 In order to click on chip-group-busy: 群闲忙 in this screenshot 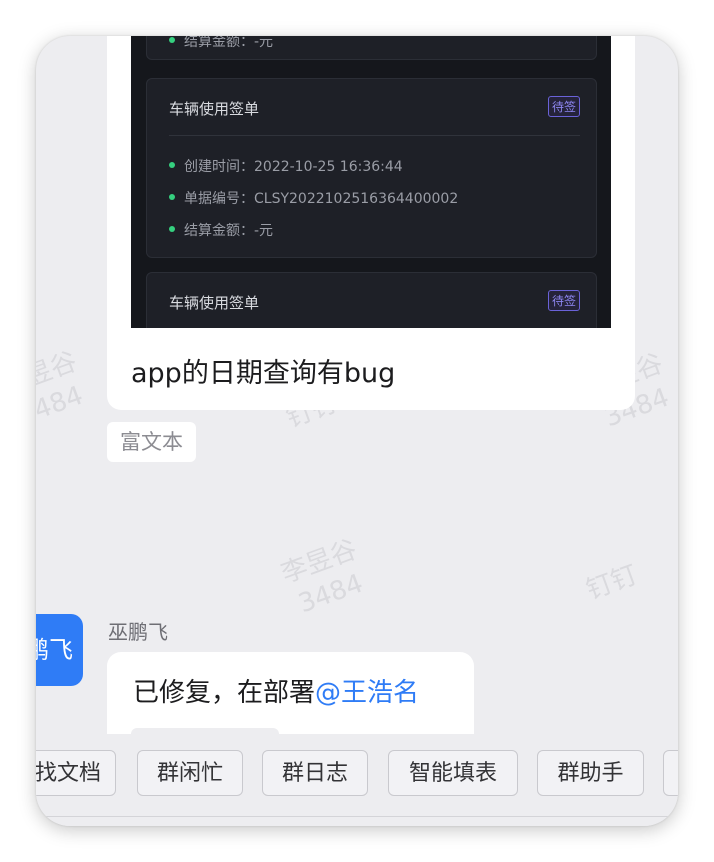, I will do `click(190, 773)`.